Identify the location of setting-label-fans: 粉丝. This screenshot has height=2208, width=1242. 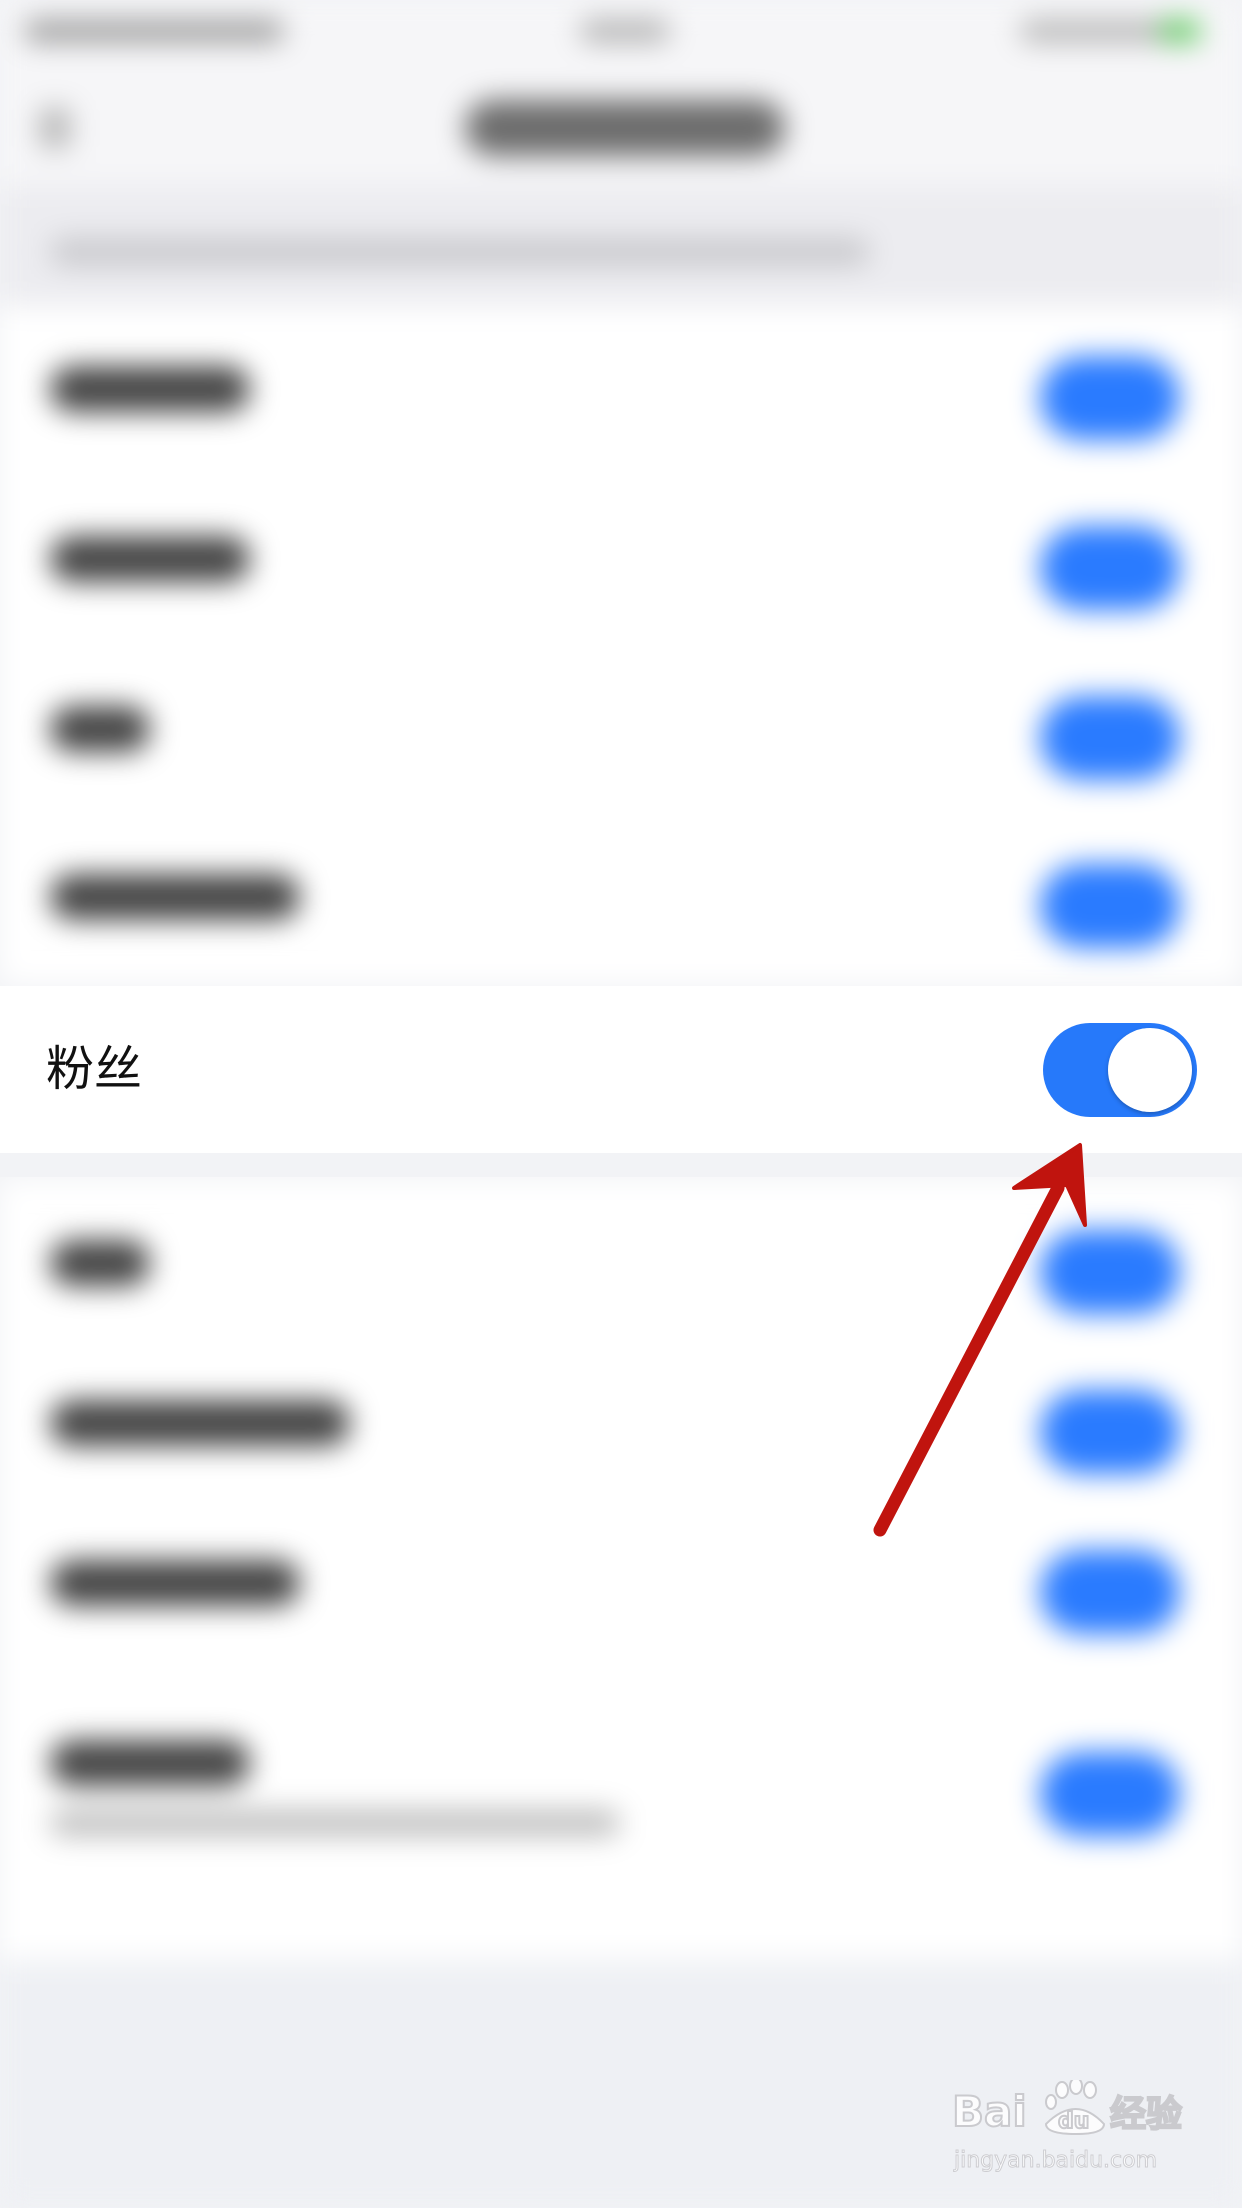
(94, 1069).